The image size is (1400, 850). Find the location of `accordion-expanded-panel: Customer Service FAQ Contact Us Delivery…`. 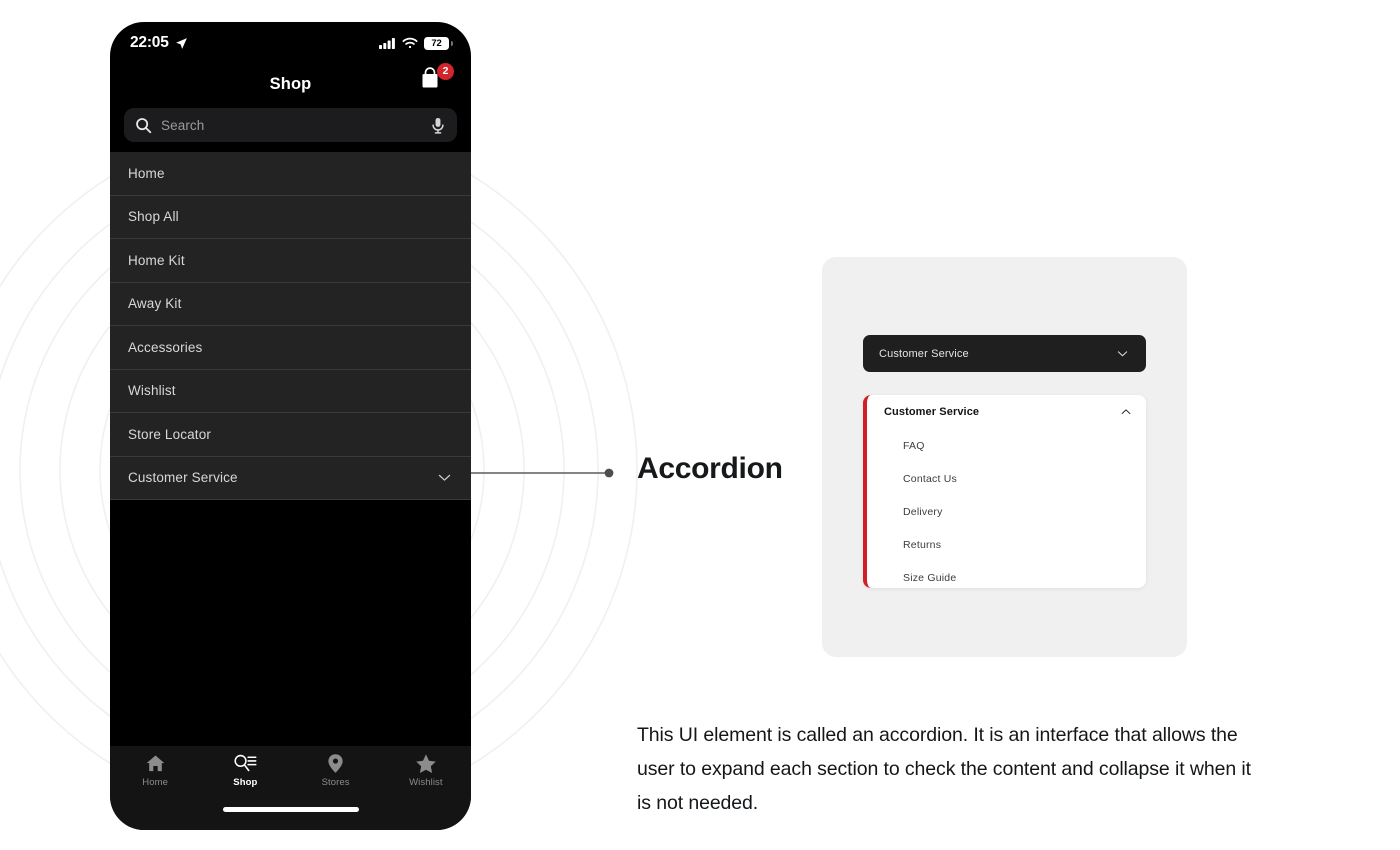

accordion-expanded-panel: Customer Service FAQ Contact Us Delivery… is located at coordinates (1004, 491).